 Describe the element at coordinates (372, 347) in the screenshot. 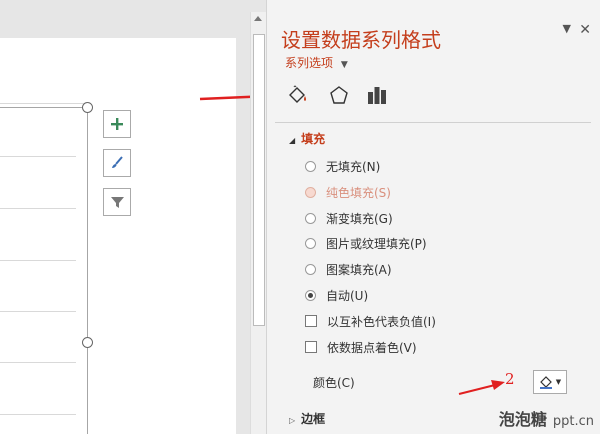

I see `option-label: 依数据点着色(V)` at that location.